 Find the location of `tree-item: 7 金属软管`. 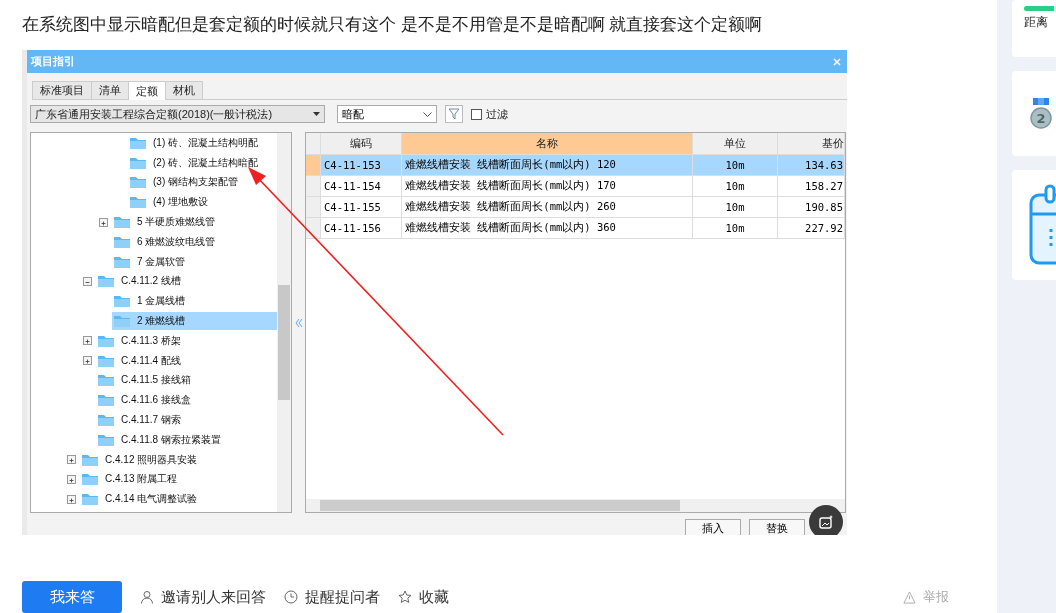

tree-item: 7 金属软管 is located at coordinates (194, 261).